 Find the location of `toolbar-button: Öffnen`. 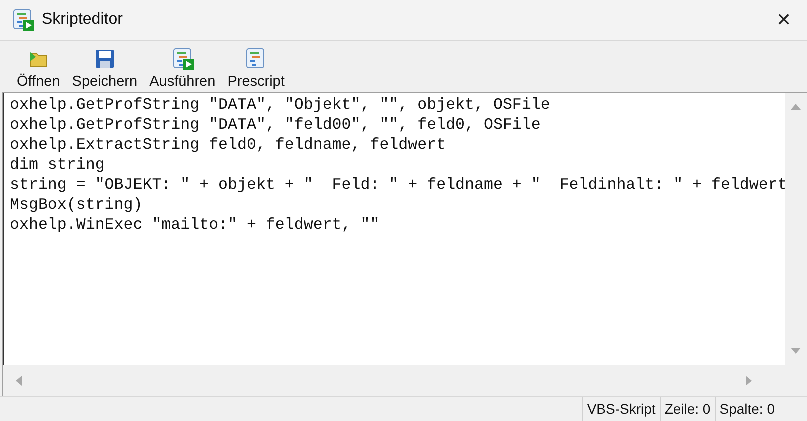

toolbar-button: Öffnen is located at coordinates (39, 70).